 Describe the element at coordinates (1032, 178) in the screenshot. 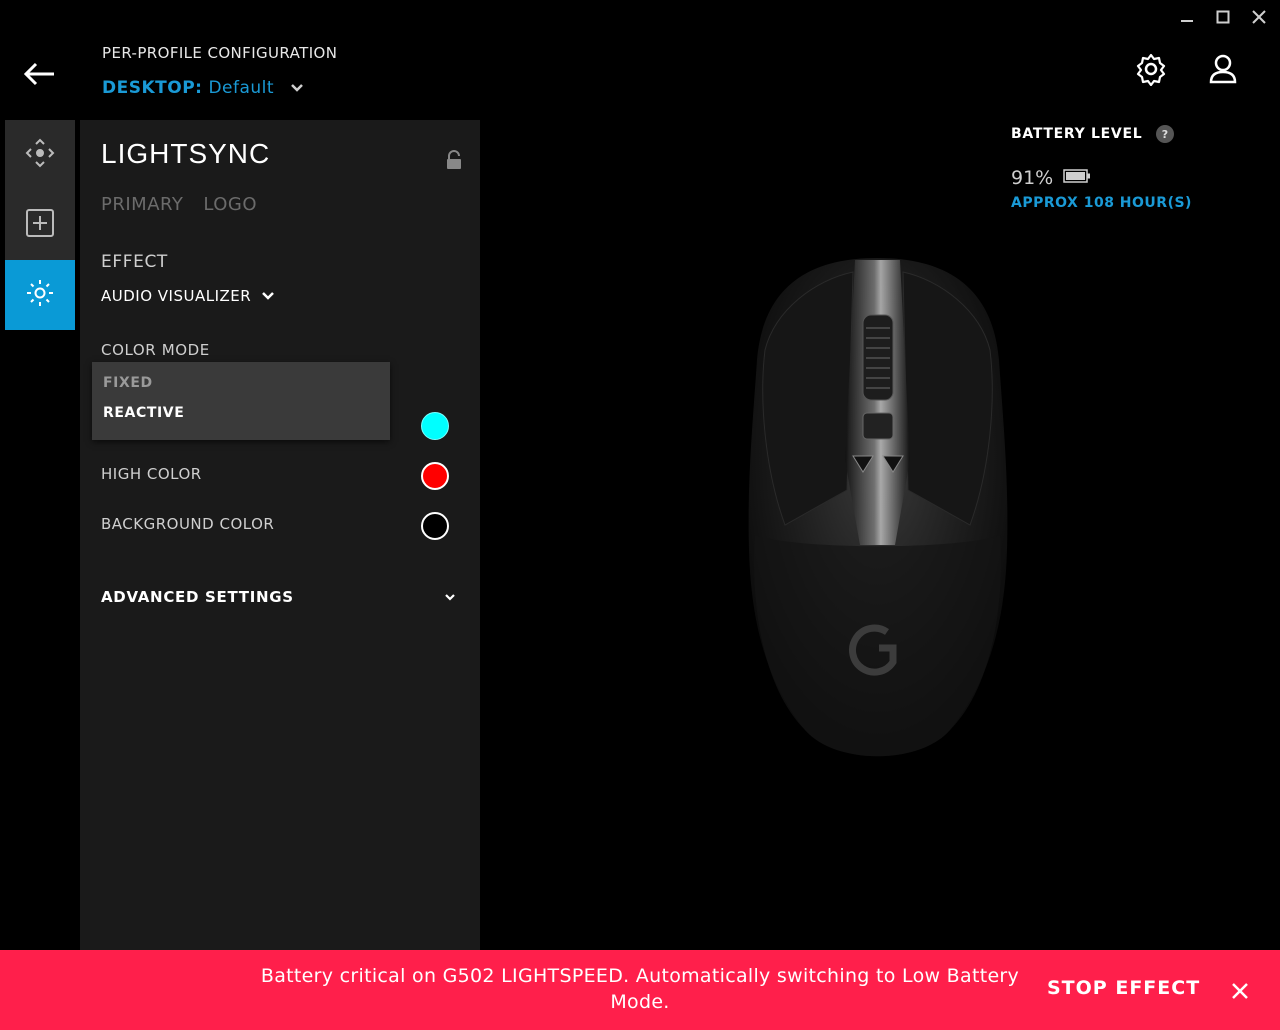

I see `battery-percent: 91%` at that location.